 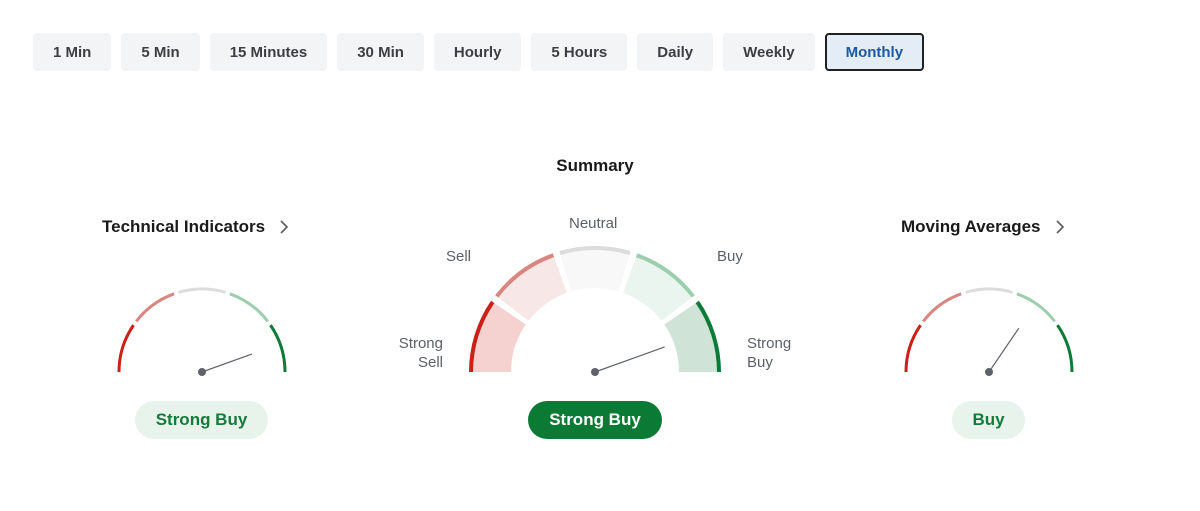 What do you see at coordinates (202, 372) in the screenshot?
I see `technical-indicators-gauge-needle-pivot` at bounding box center [202, 372].